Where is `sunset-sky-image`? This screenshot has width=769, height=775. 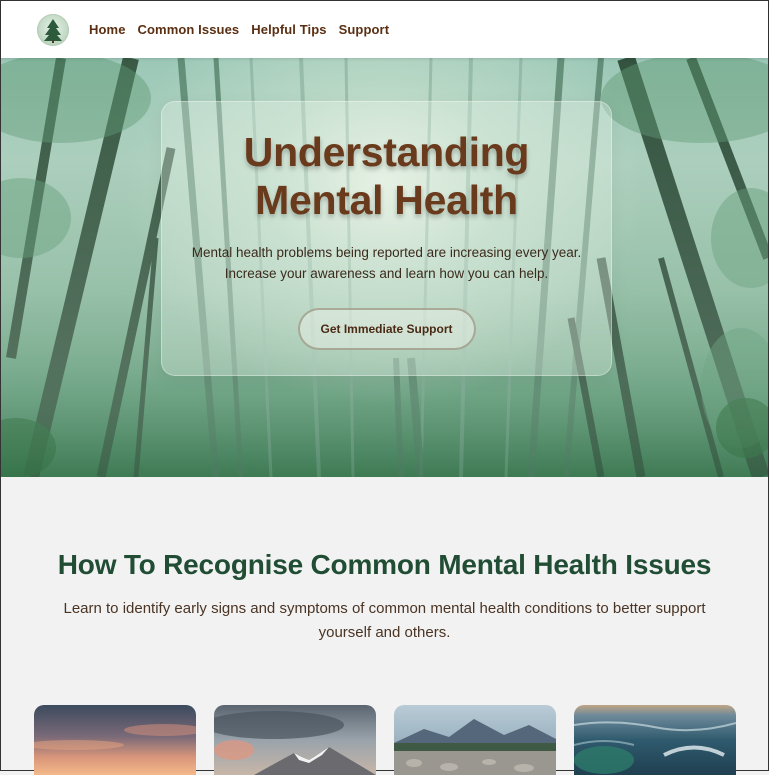 sunset-sky-image is located at coordinates (115, 740).